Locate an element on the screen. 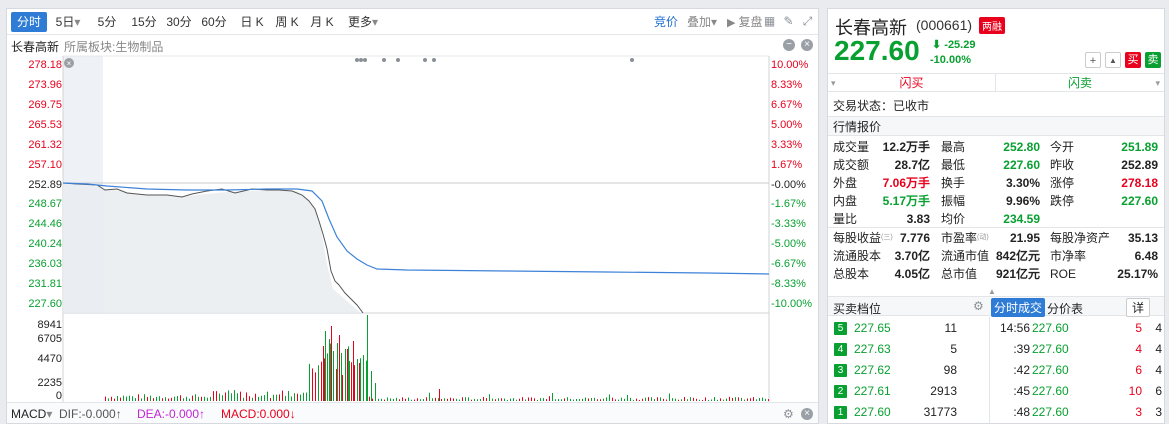 Image resolution: width=1169 pixels, height=424 pixels. macd-selector: MACD▾ is located at coordinates (31, 413).